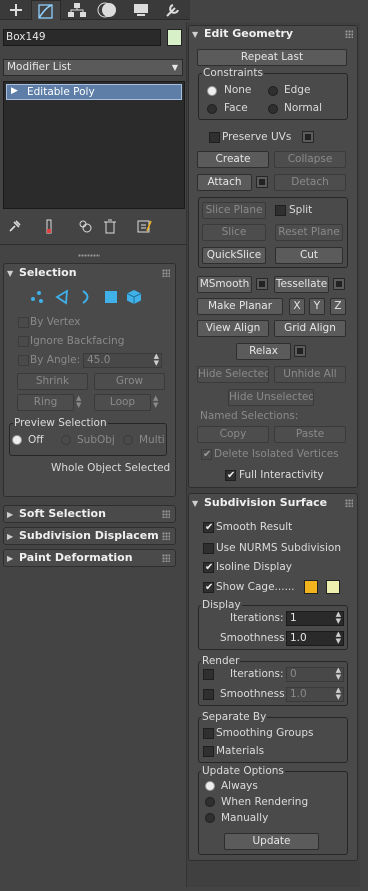  What do you see at coordinates (62, 297) in the screenshot?
I see `edge-mode-icon` at bounding box center [62, 297].